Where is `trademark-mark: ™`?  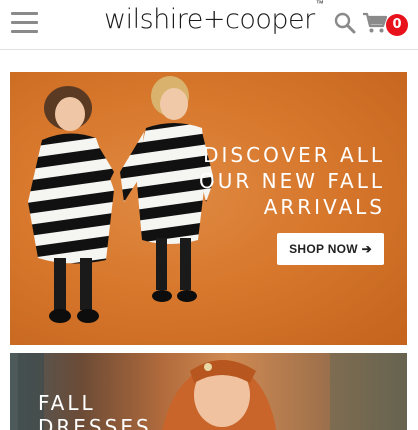
trademark-mark: ™ is located at coordinates (319, 4).